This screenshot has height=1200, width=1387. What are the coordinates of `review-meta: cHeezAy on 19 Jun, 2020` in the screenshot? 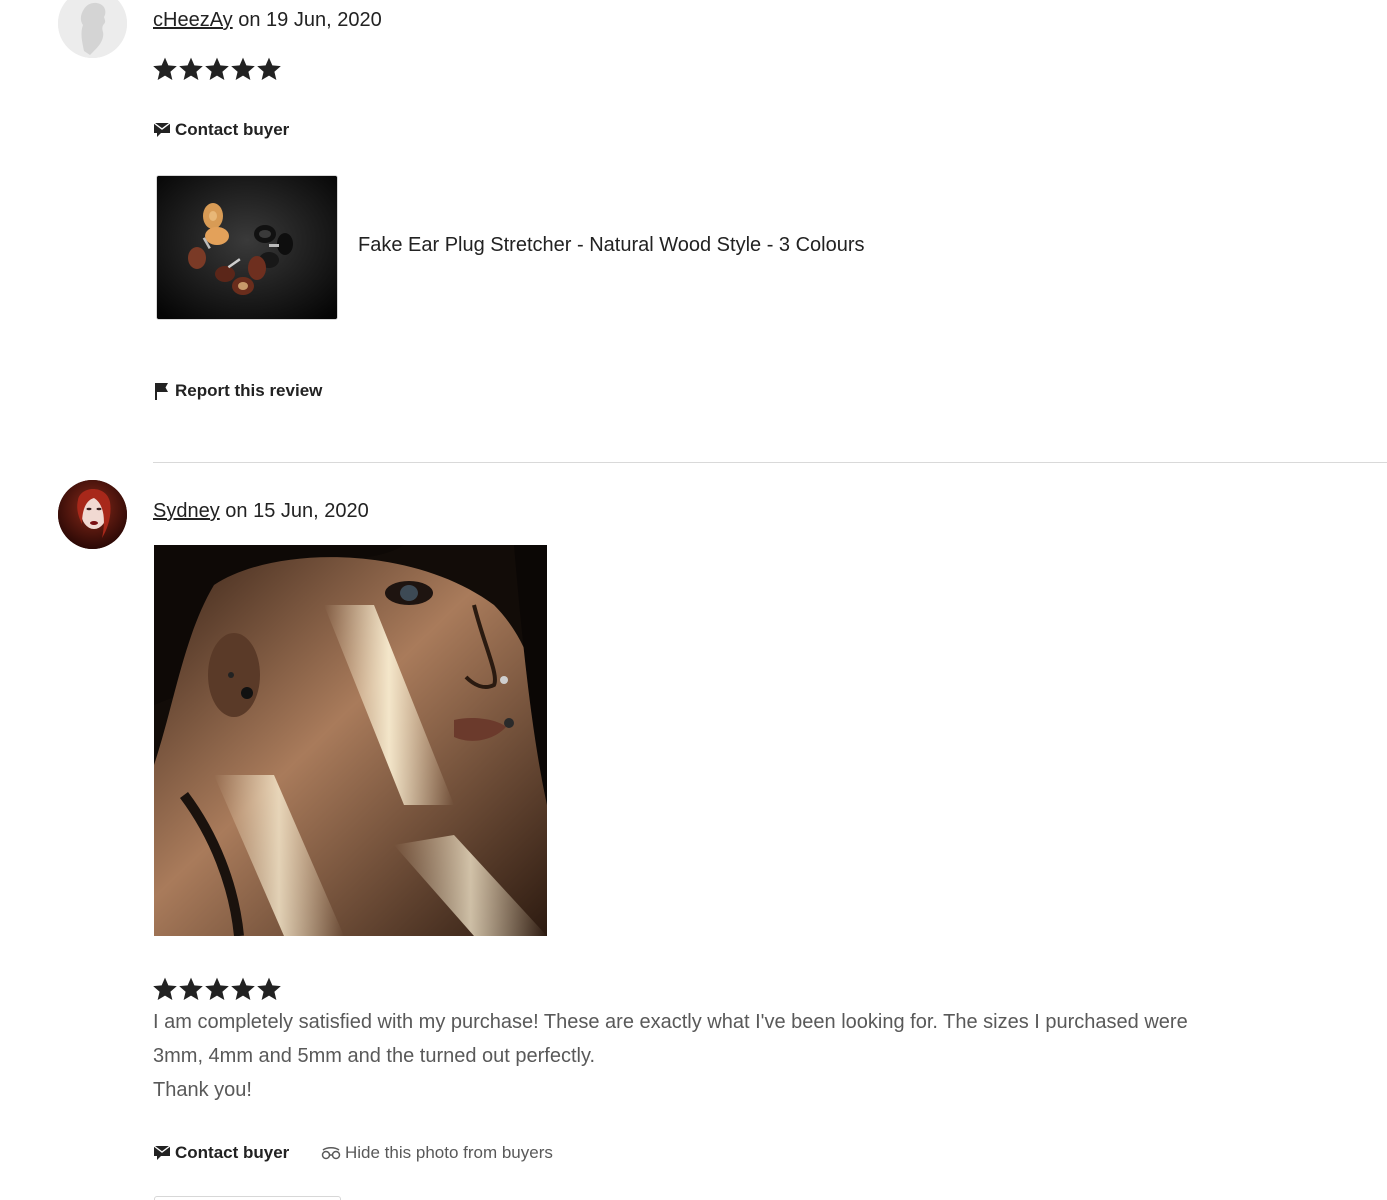 It's located at (267, 20).